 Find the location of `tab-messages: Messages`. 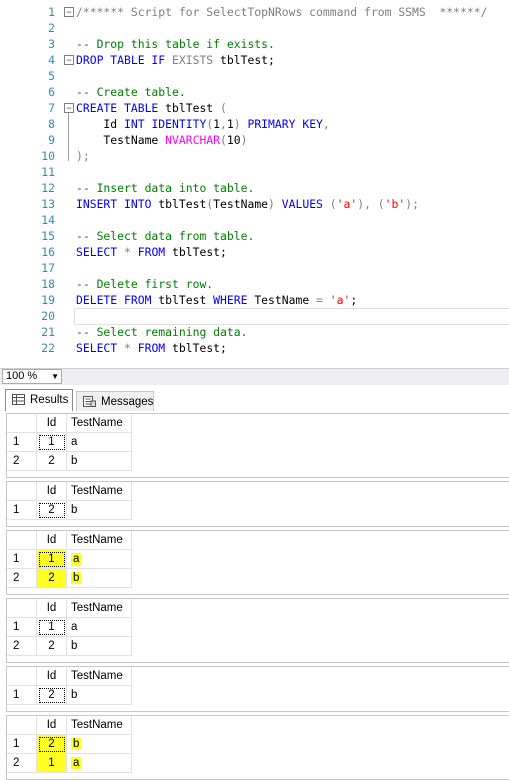

tab-messages: Messages is located at coordinates (115, 401).